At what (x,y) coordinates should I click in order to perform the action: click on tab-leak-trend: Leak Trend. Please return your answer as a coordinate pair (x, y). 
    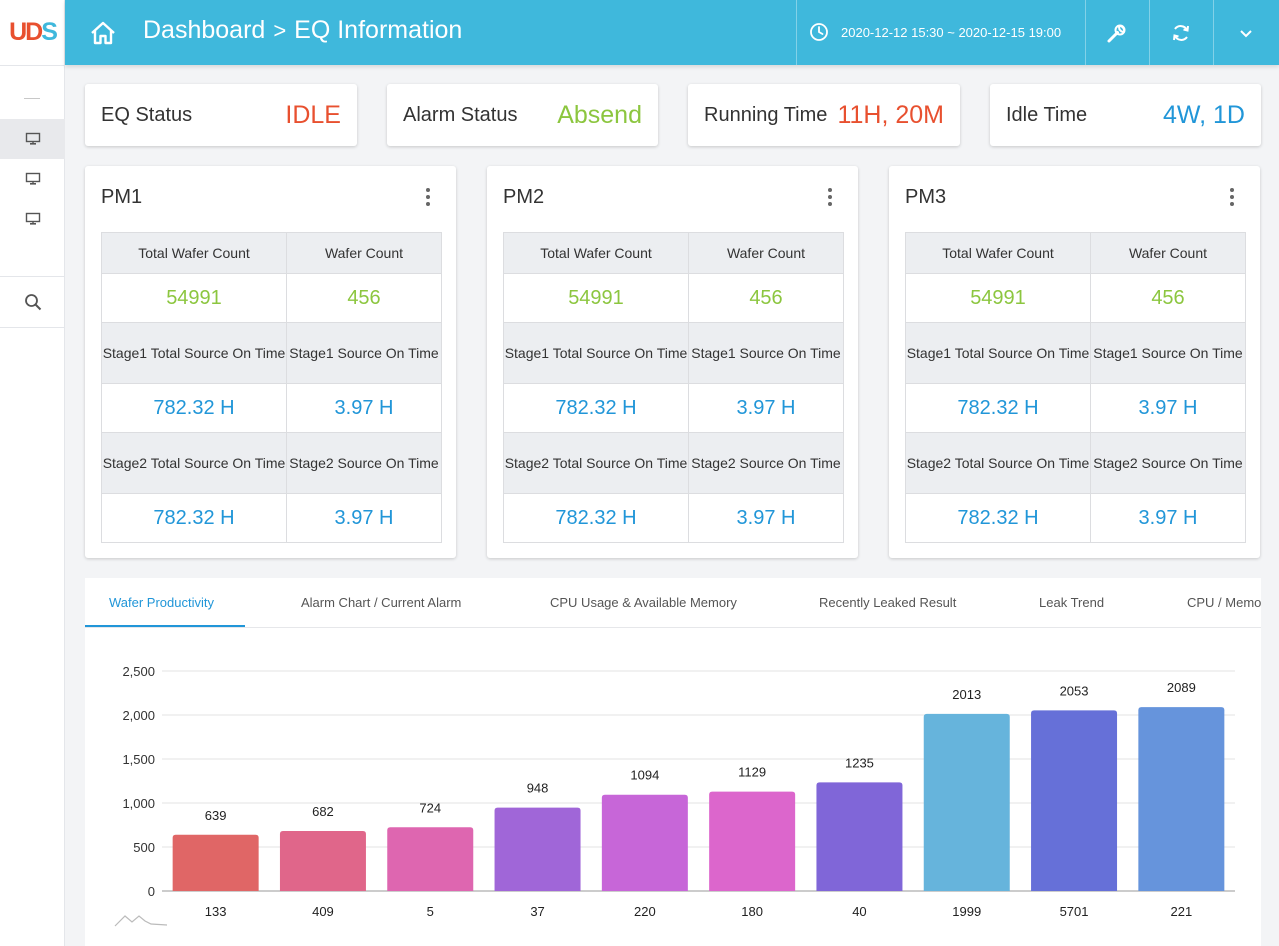
    Looking at the image, I should click on (1071, 602).